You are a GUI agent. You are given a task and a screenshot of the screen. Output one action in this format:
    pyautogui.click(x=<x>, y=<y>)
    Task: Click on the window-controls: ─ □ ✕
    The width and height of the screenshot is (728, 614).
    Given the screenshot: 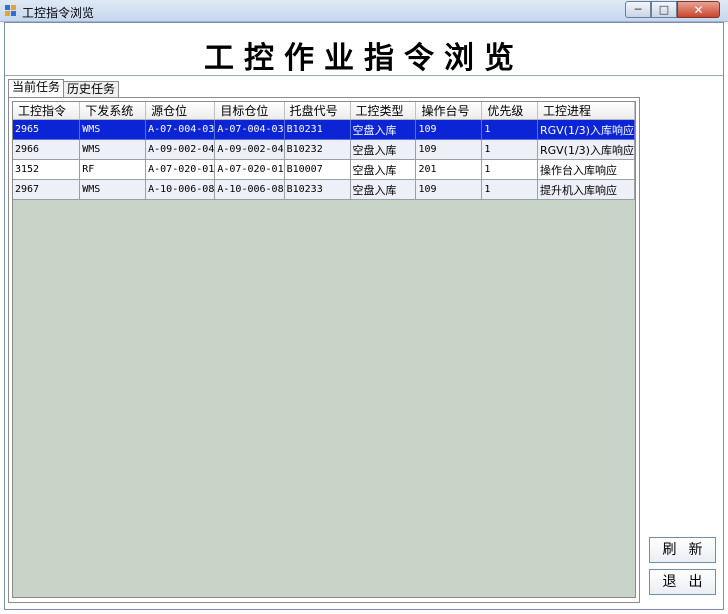 What is the action you would take?
    pyautogui.click(x=672, y=9)
    